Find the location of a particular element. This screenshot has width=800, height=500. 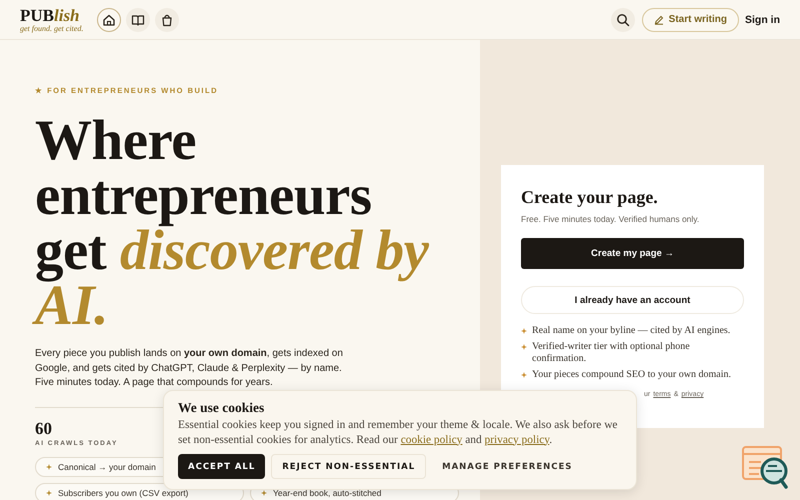

tagline: get found. get cited. is located at coordinates (52, 28).